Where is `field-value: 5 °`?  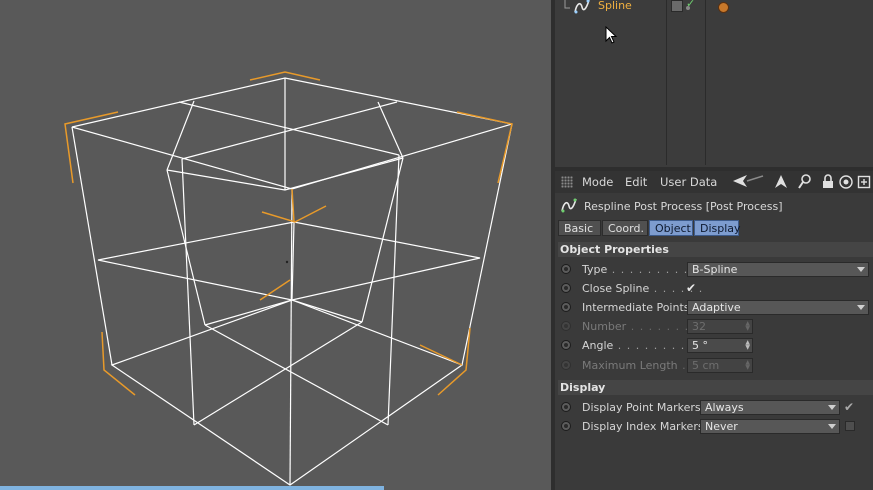
field-value: 5 ° is located at coordinates (700, 345).